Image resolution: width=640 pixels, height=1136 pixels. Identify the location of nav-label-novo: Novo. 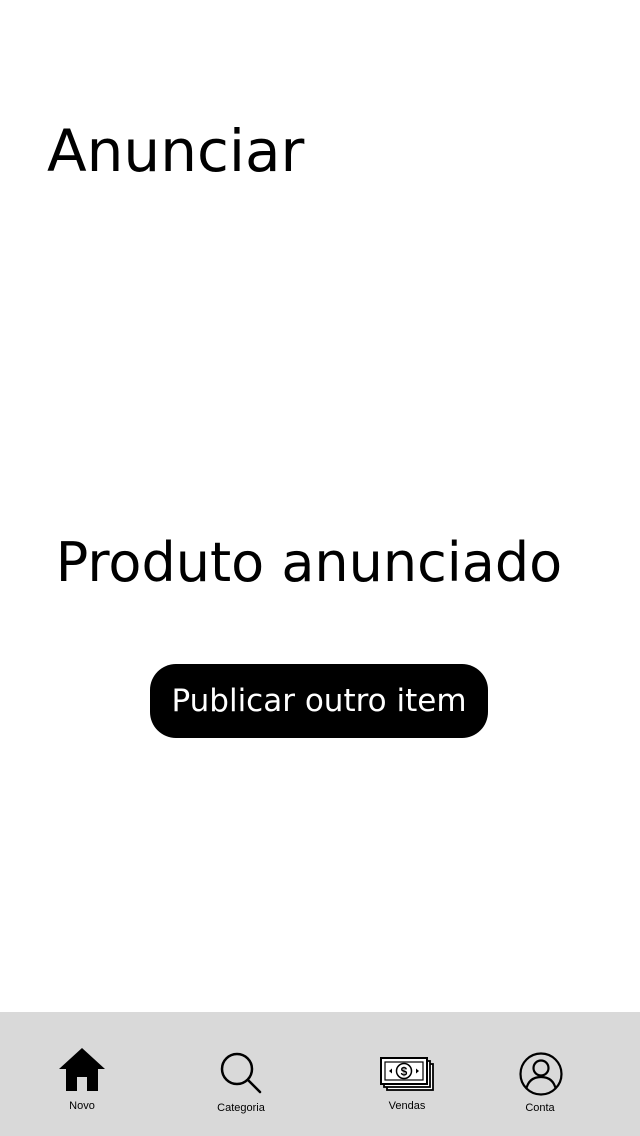
(82, 1106).